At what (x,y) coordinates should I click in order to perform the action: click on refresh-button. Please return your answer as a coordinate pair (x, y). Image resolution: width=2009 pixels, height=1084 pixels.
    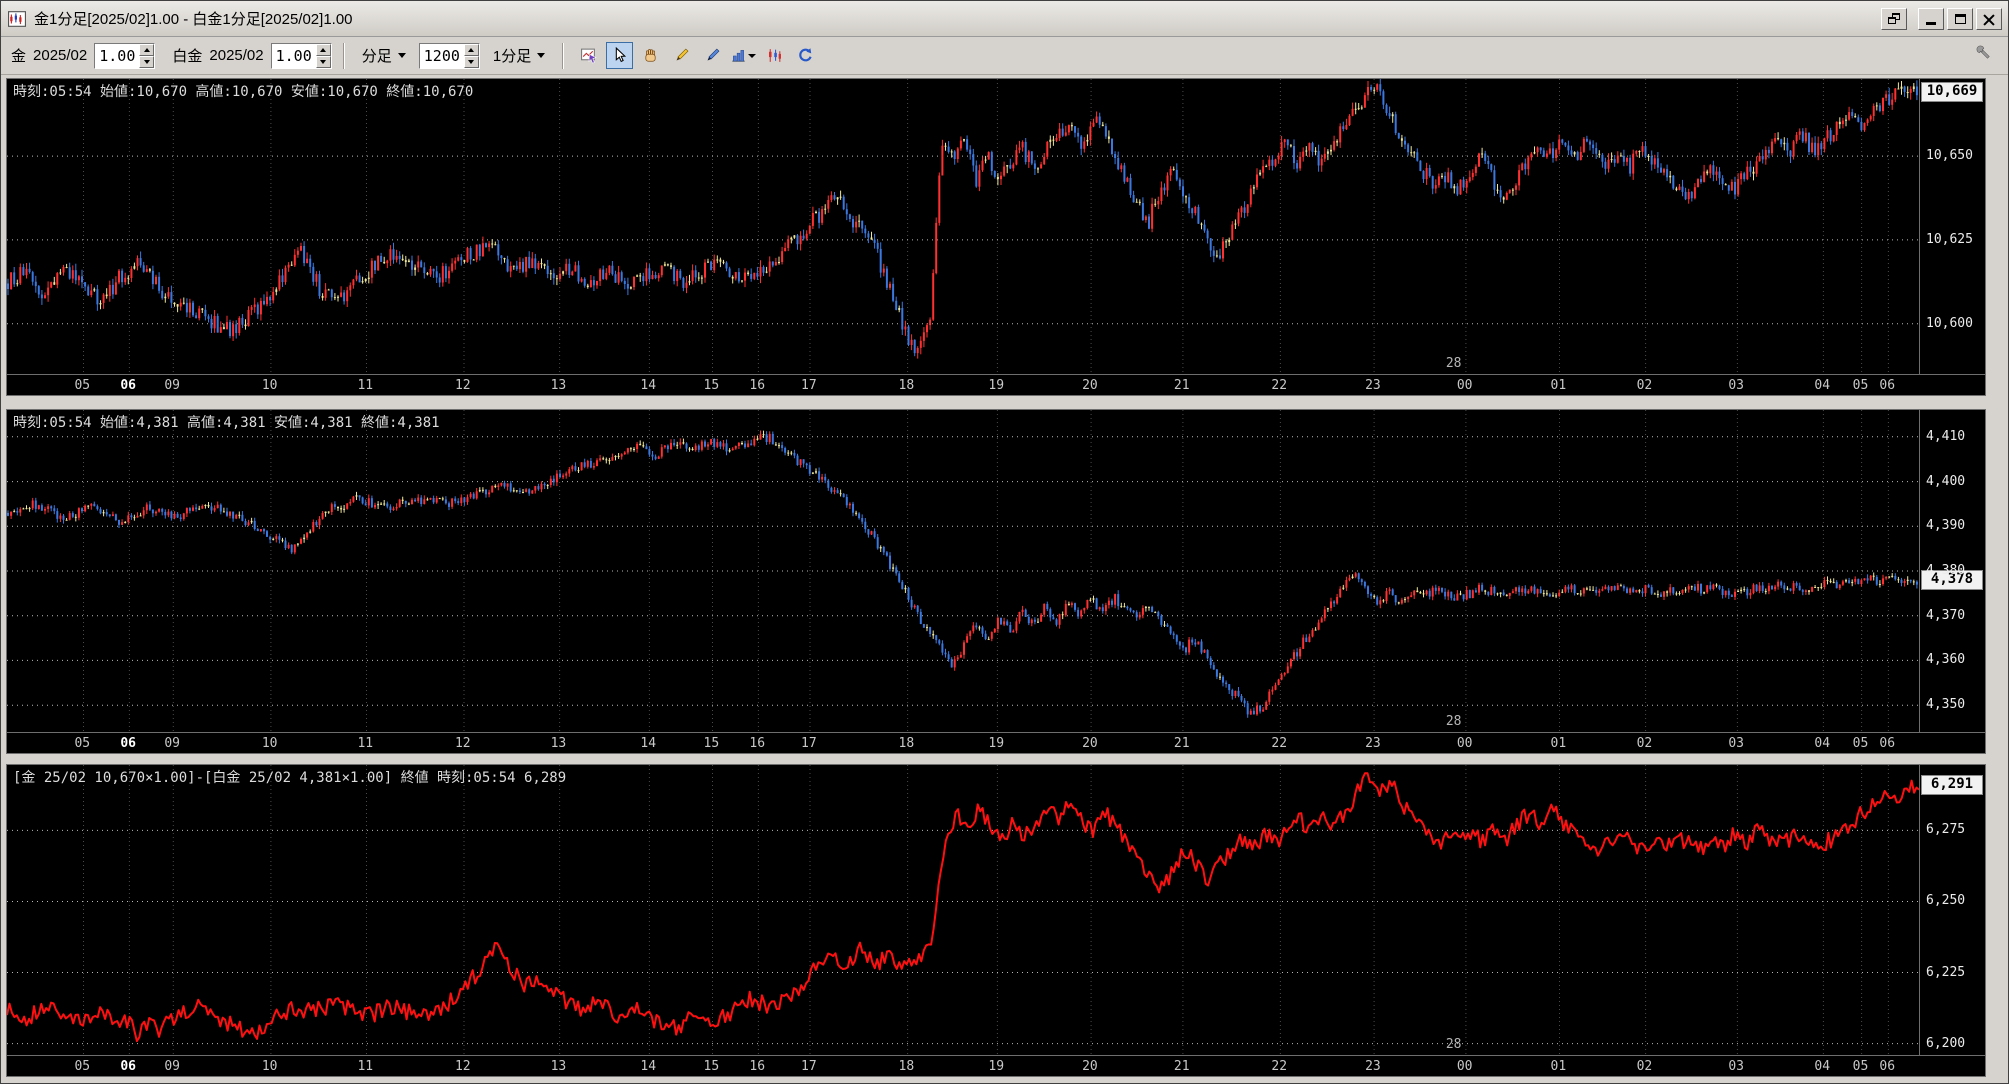
    Looking at the image, I should click on (805, 55).